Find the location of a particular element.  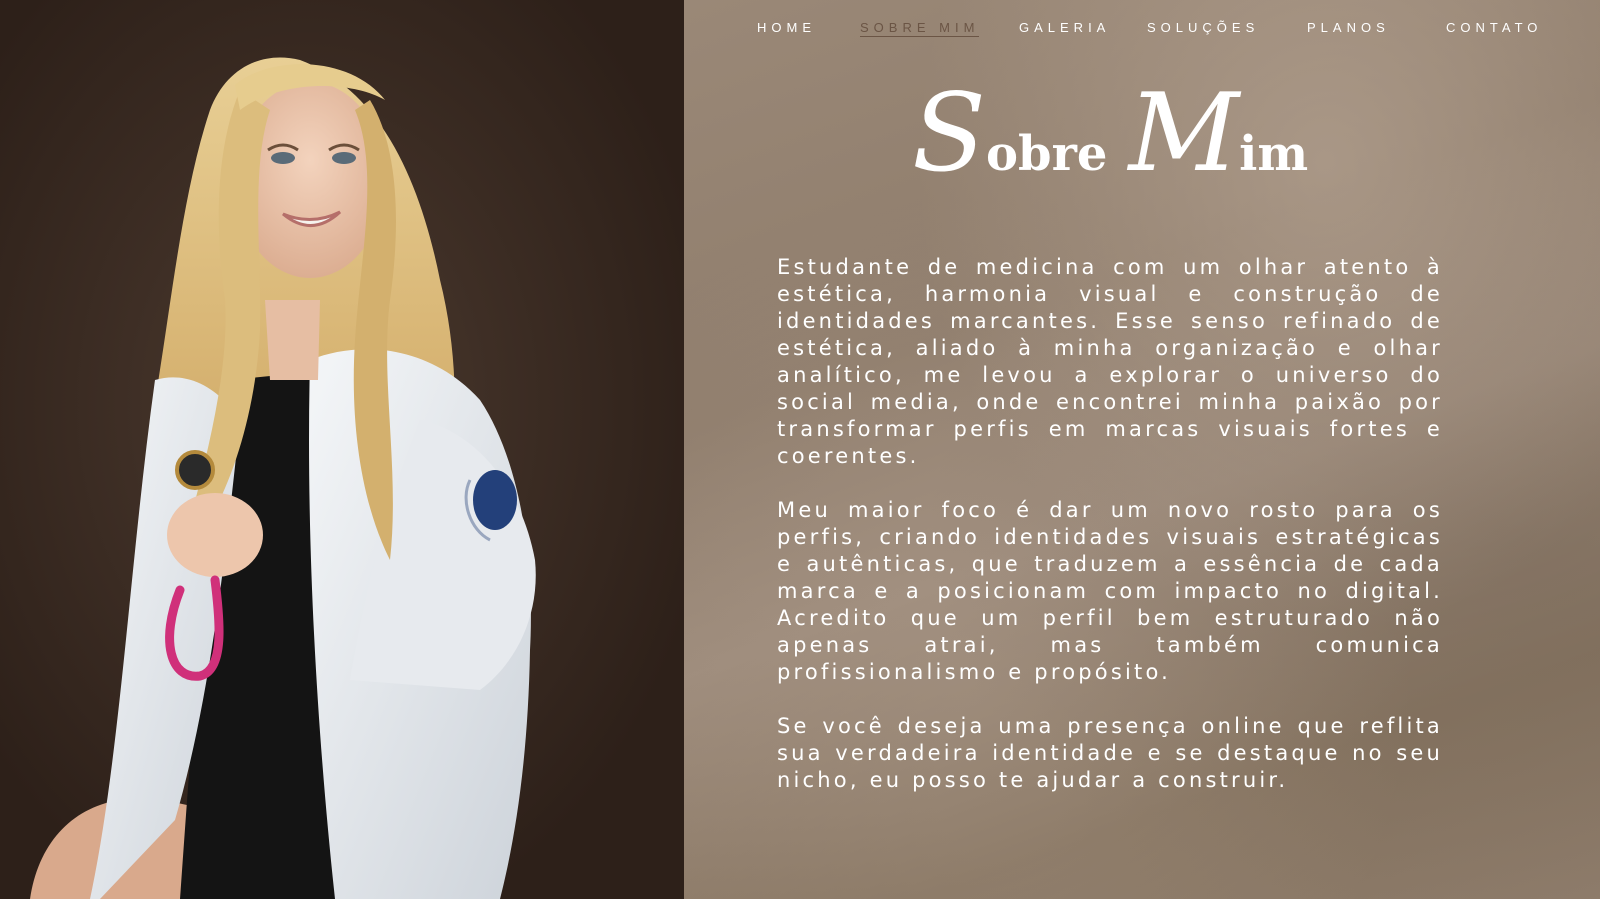

title-rest-obre: obre is located at coordinates (1047, 154).